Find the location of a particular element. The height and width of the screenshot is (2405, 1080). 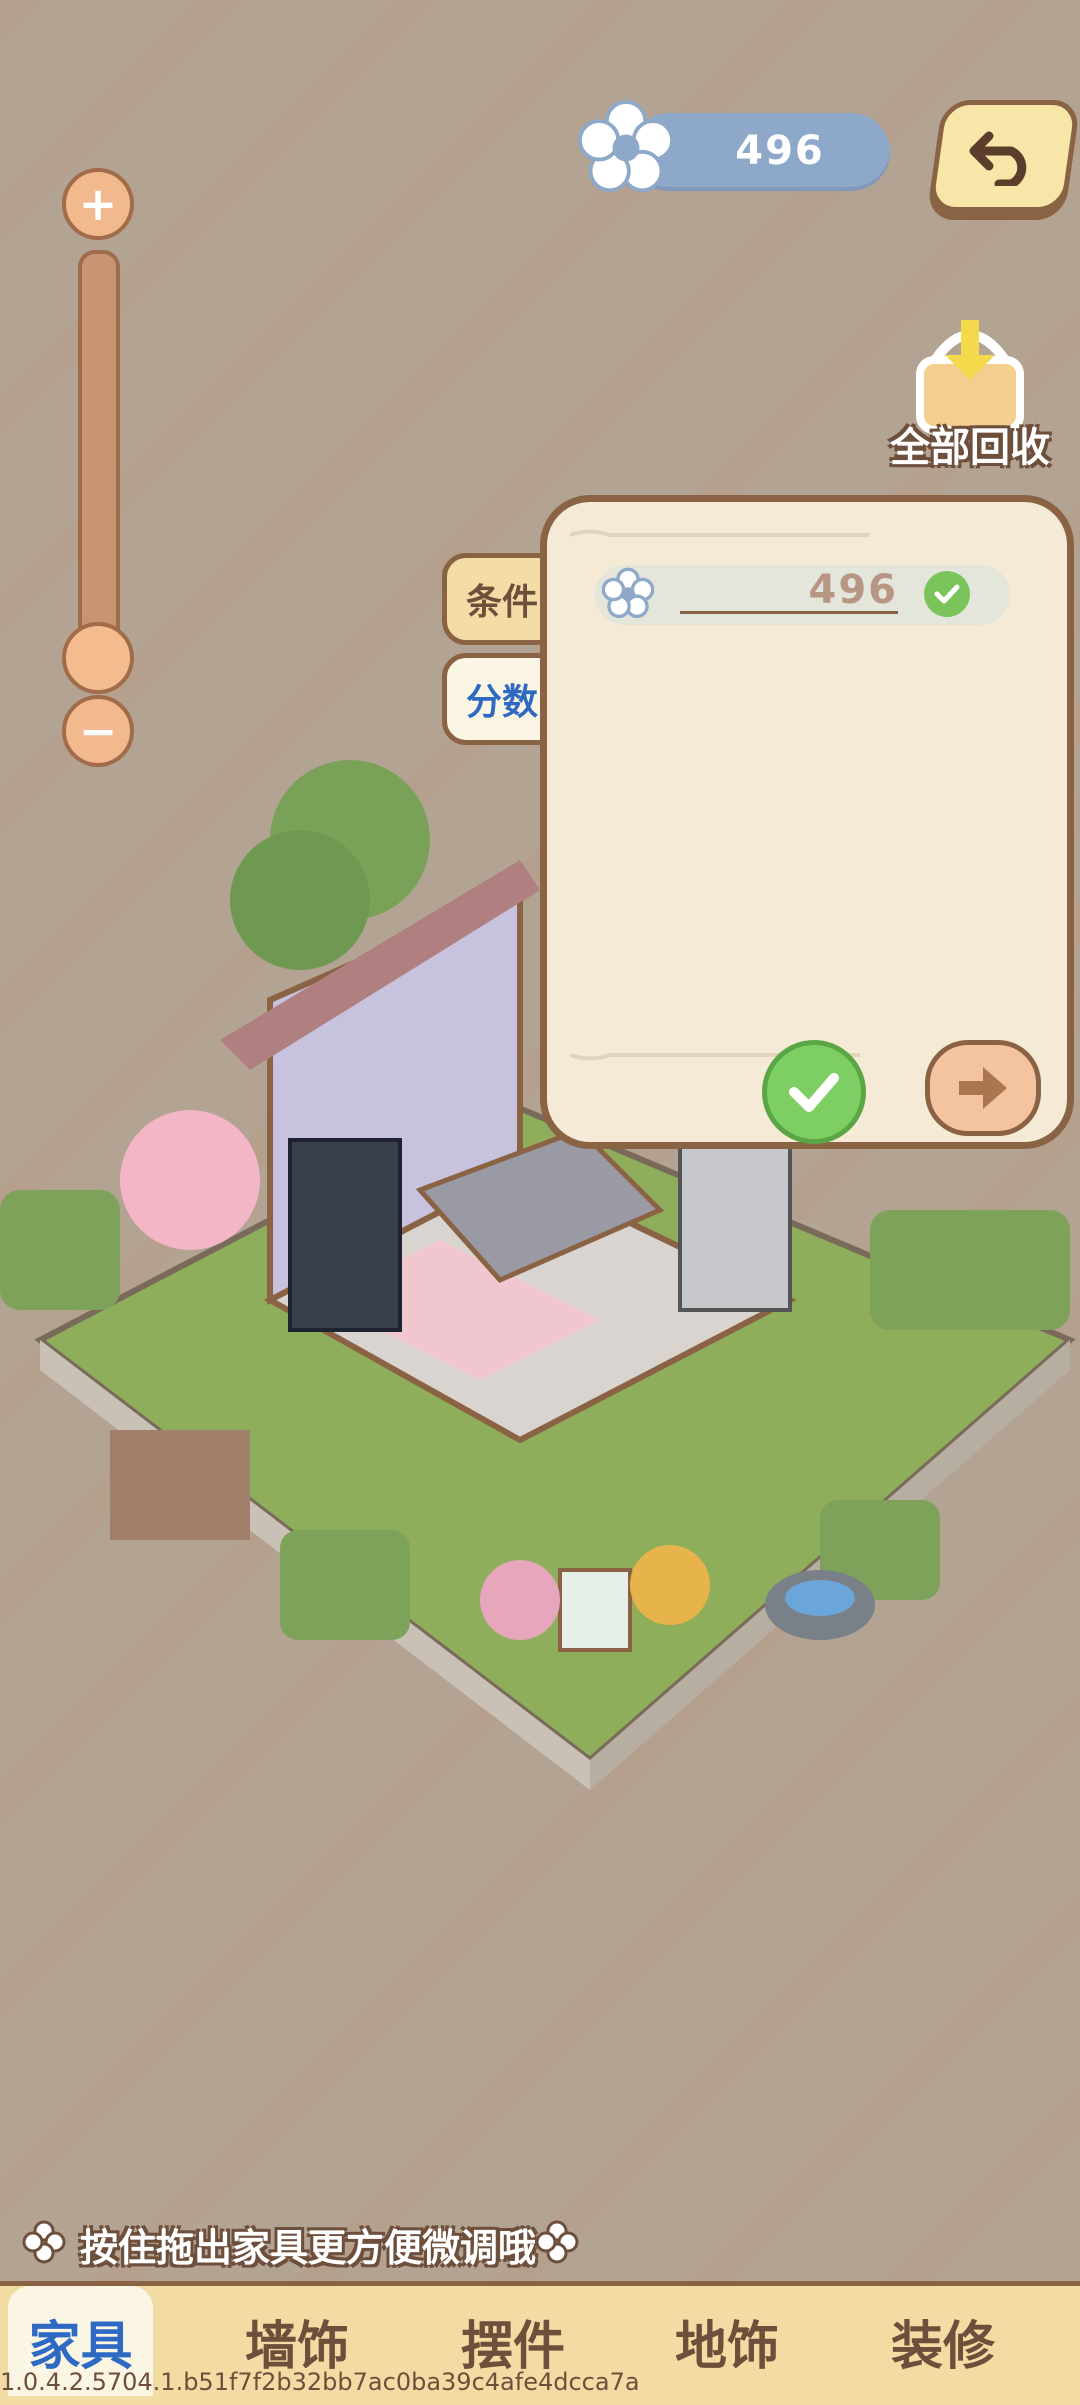

tab-renovation: 装修 is located at coordinates (943, 2341).